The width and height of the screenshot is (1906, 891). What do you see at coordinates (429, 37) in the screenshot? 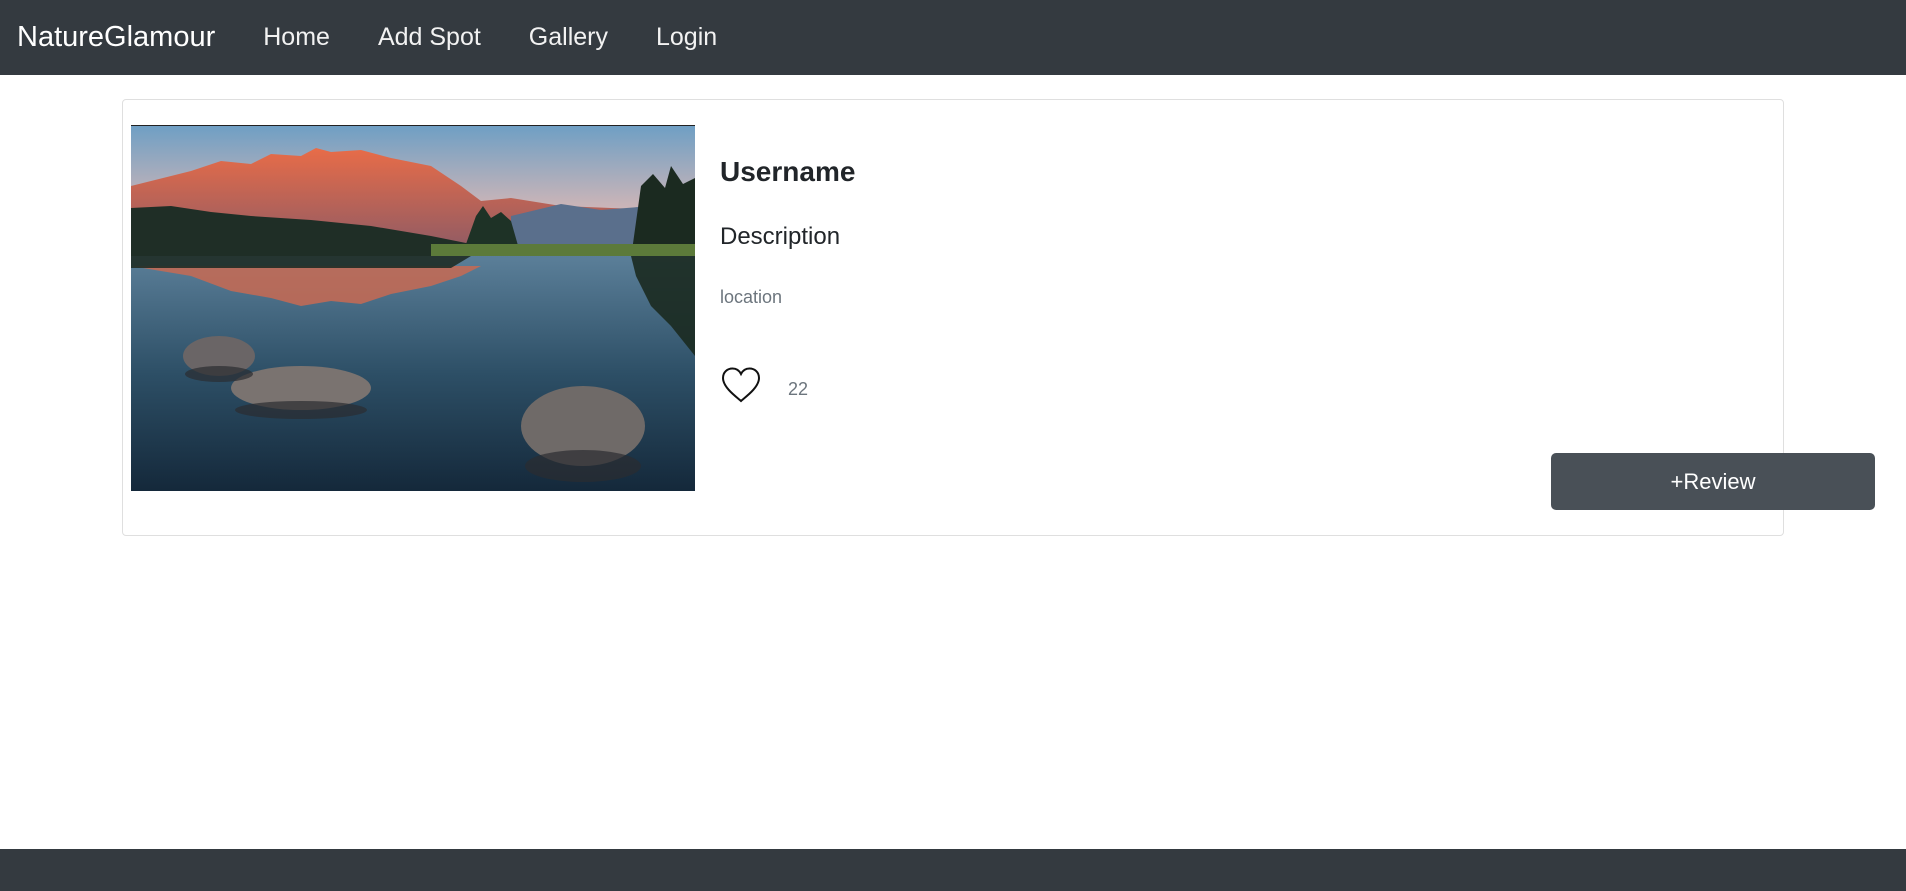
I see `nav-link-add-spot: Add Spot` at bounding box center [429, 37].